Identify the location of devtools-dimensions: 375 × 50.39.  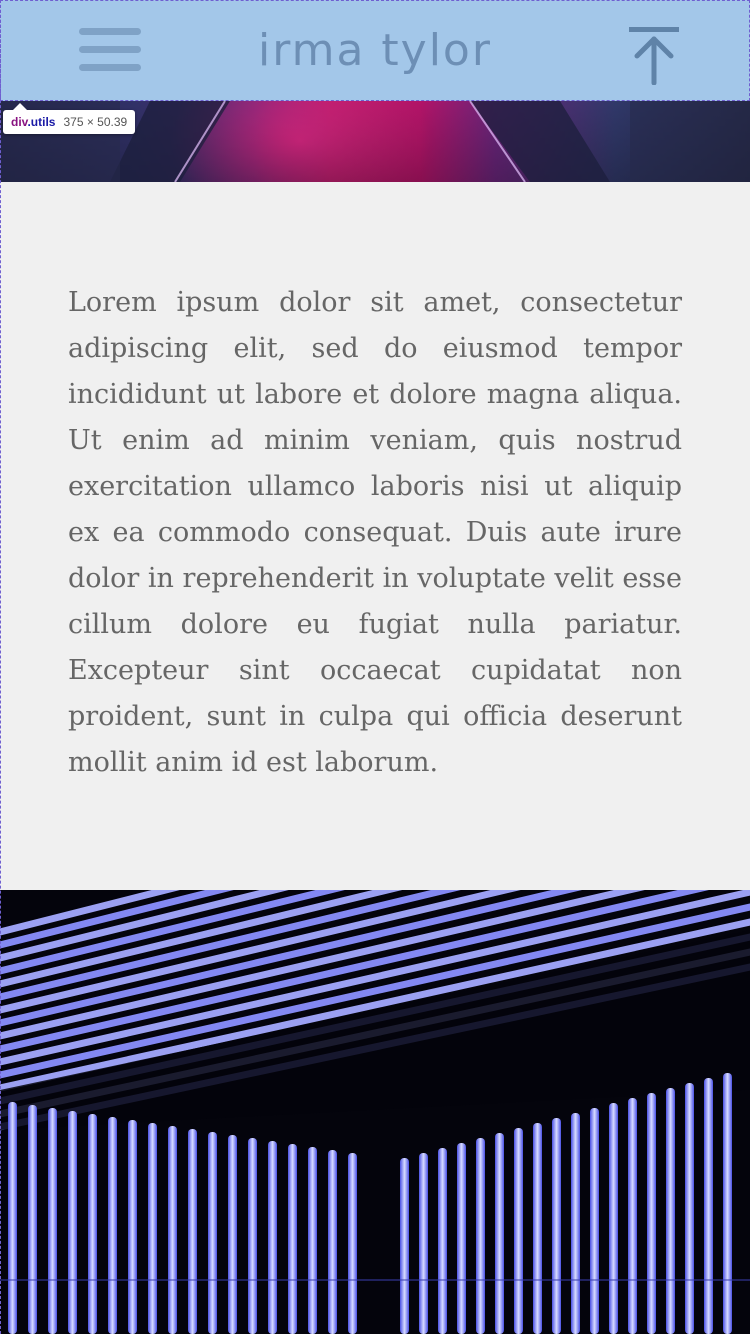
(95, 122).